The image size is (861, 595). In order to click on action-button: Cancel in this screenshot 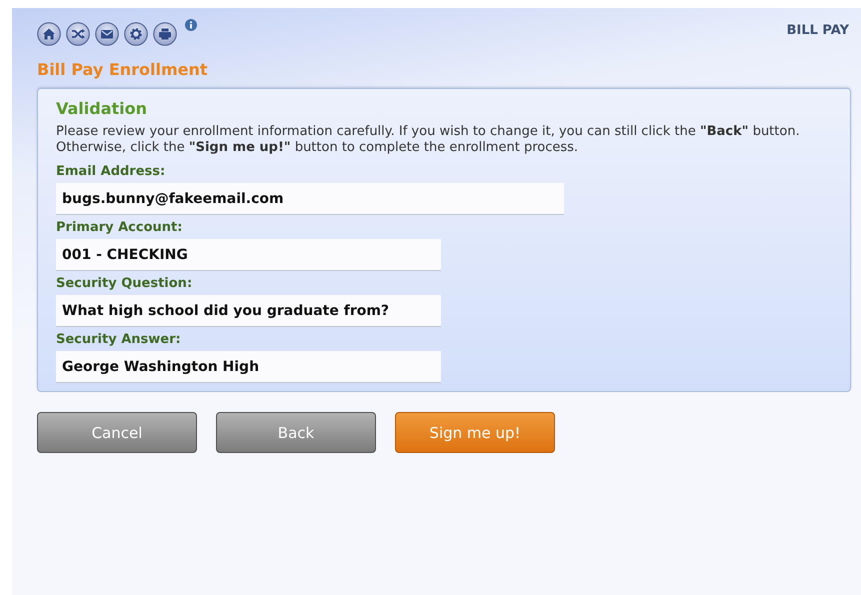, I will do `click(117, 432)`.